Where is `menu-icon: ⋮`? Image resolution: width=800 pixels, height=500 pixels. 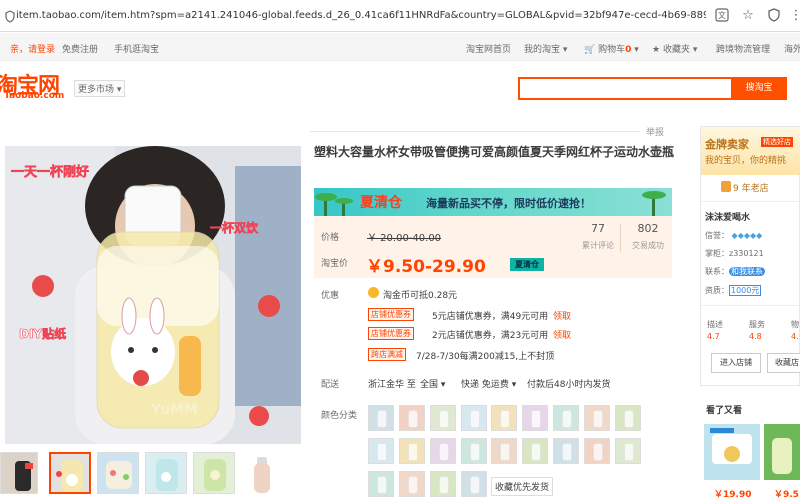 menu-icon: ⋮ is located at coordinates (794, 16).